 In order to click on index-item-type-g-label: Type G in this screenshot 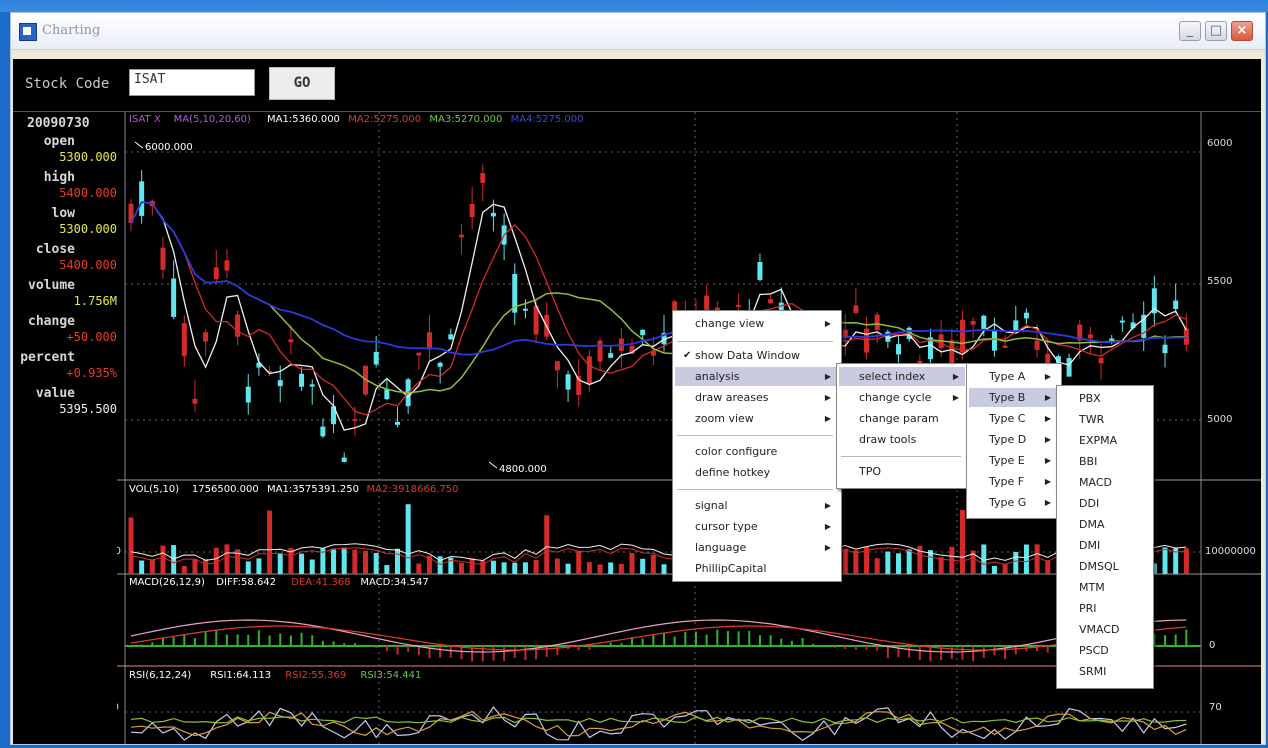, I will do `click(1008, 502)`.